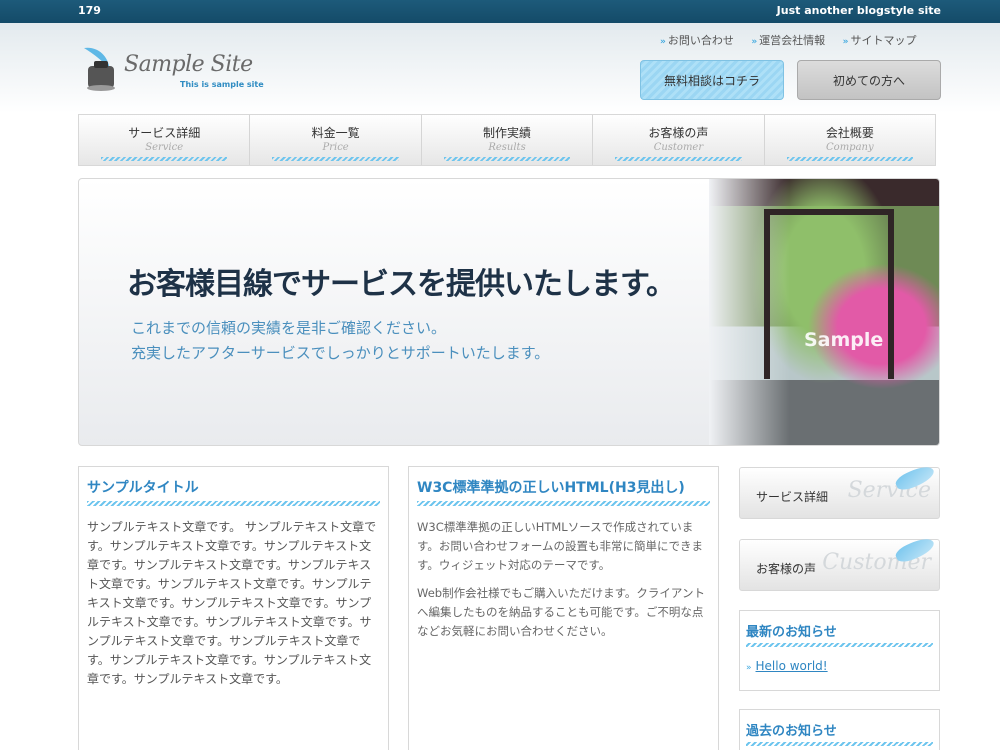 Image resolution: width=1000 pixels, height=750 pixels. What do you see at coordinates (563, 491) in the screenshot?
I see `w3c-title: W3C標準準拠の正しいHTML(H3見出し)` at bounding box center [563, 491].